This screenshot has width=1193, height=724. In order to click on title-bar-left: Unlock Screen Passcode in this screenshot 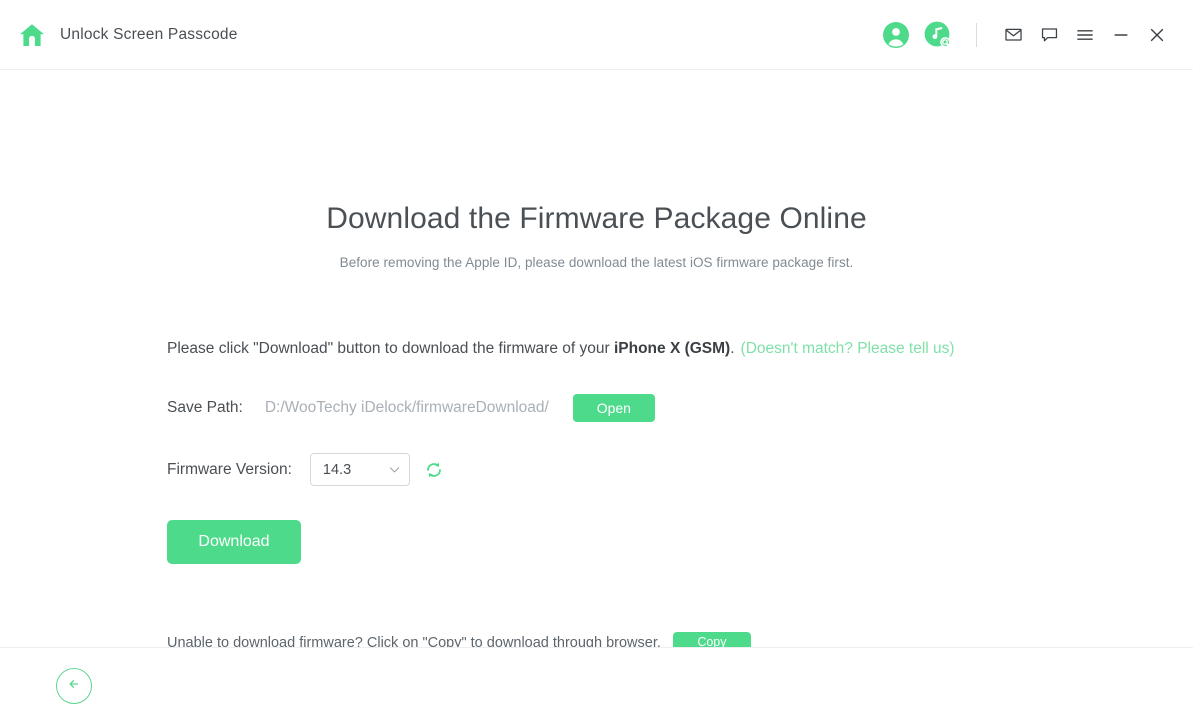, I will do `click(128, 35)`.